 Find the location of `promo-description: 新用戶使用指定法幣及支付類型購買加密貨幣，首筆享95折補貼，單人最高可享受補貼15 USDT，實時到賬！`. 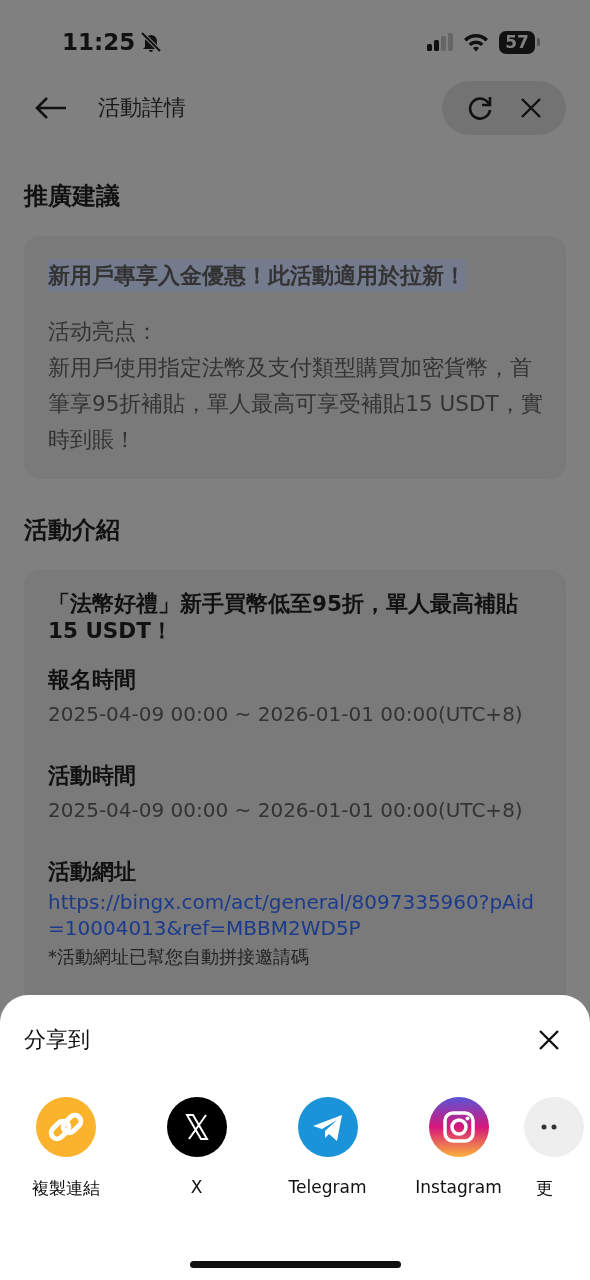

promo-description: 新用戶使用指定法幣及支付類型購買加密貨幣，首筆享95折補貼，單人最高可享受補貼15 USDT，實時到賬！ is located at coordinates (296, 404).